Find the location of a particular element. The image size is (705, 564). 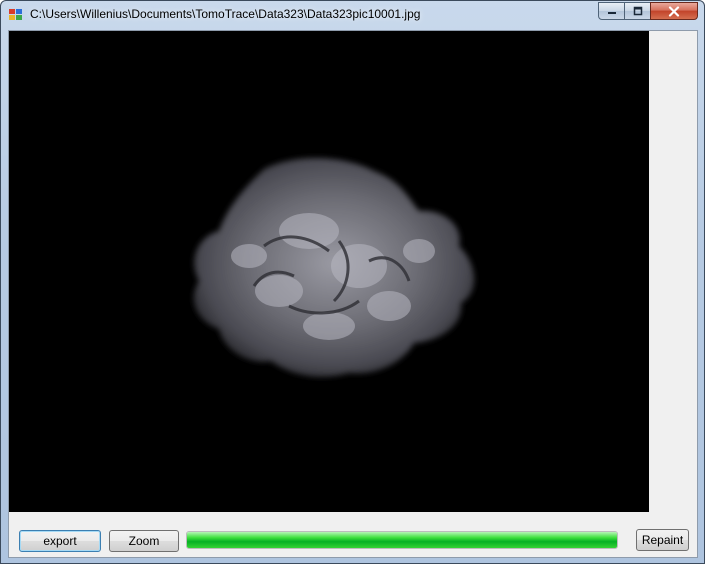

progress-bar is located at coordinates (402, 540).